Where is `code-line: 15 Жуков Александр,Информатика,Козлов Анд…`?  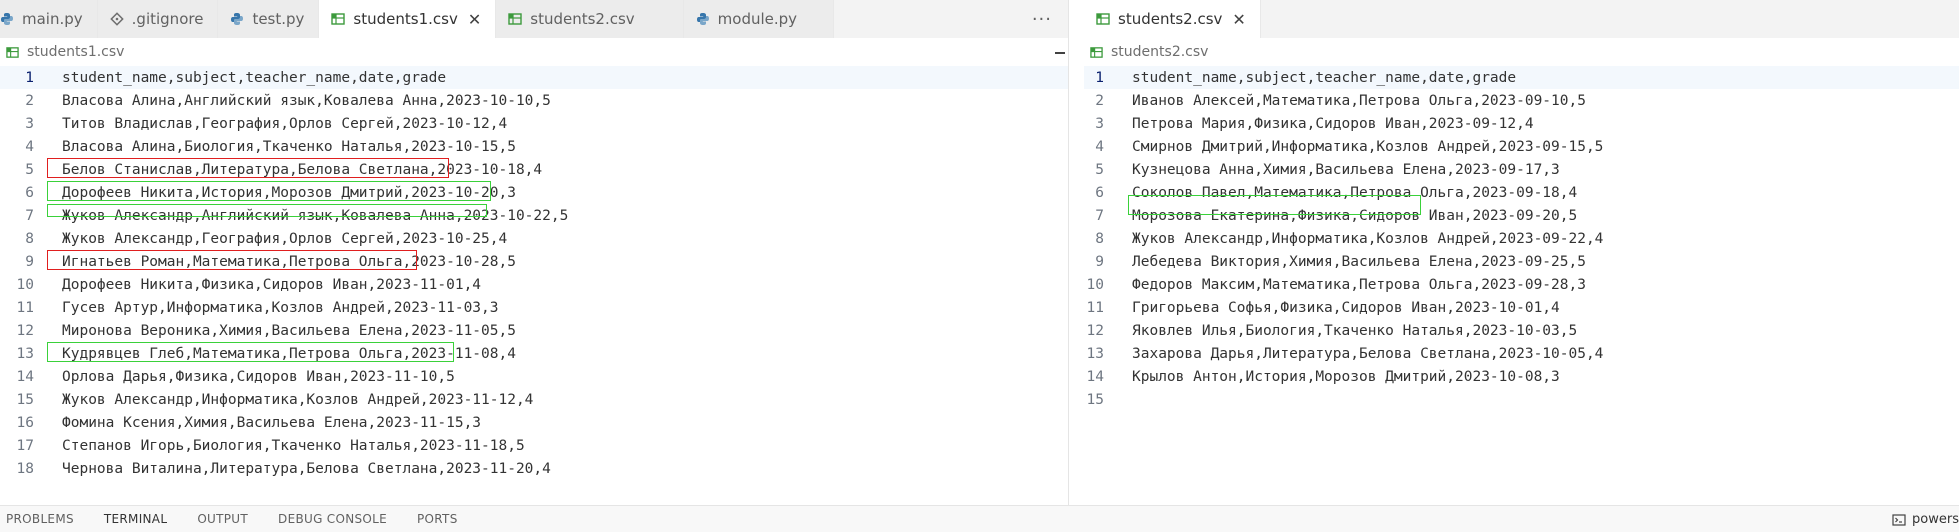 code-line: 15 Жуков Александр,Информатика,Козлов Анд… is located at coordinates (534, 399).